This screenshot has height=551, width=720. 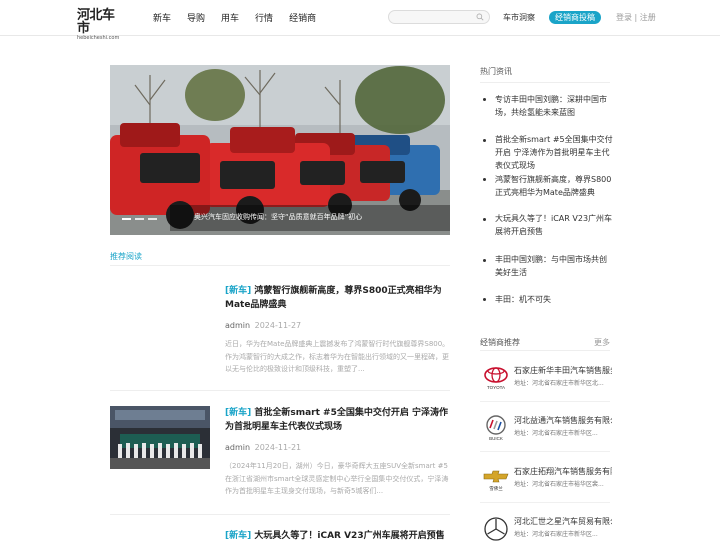 I want to click on hot-news-item: 大玩具久等了！iCAR V23广州车展将开启预售, so click(x=554, y=225).